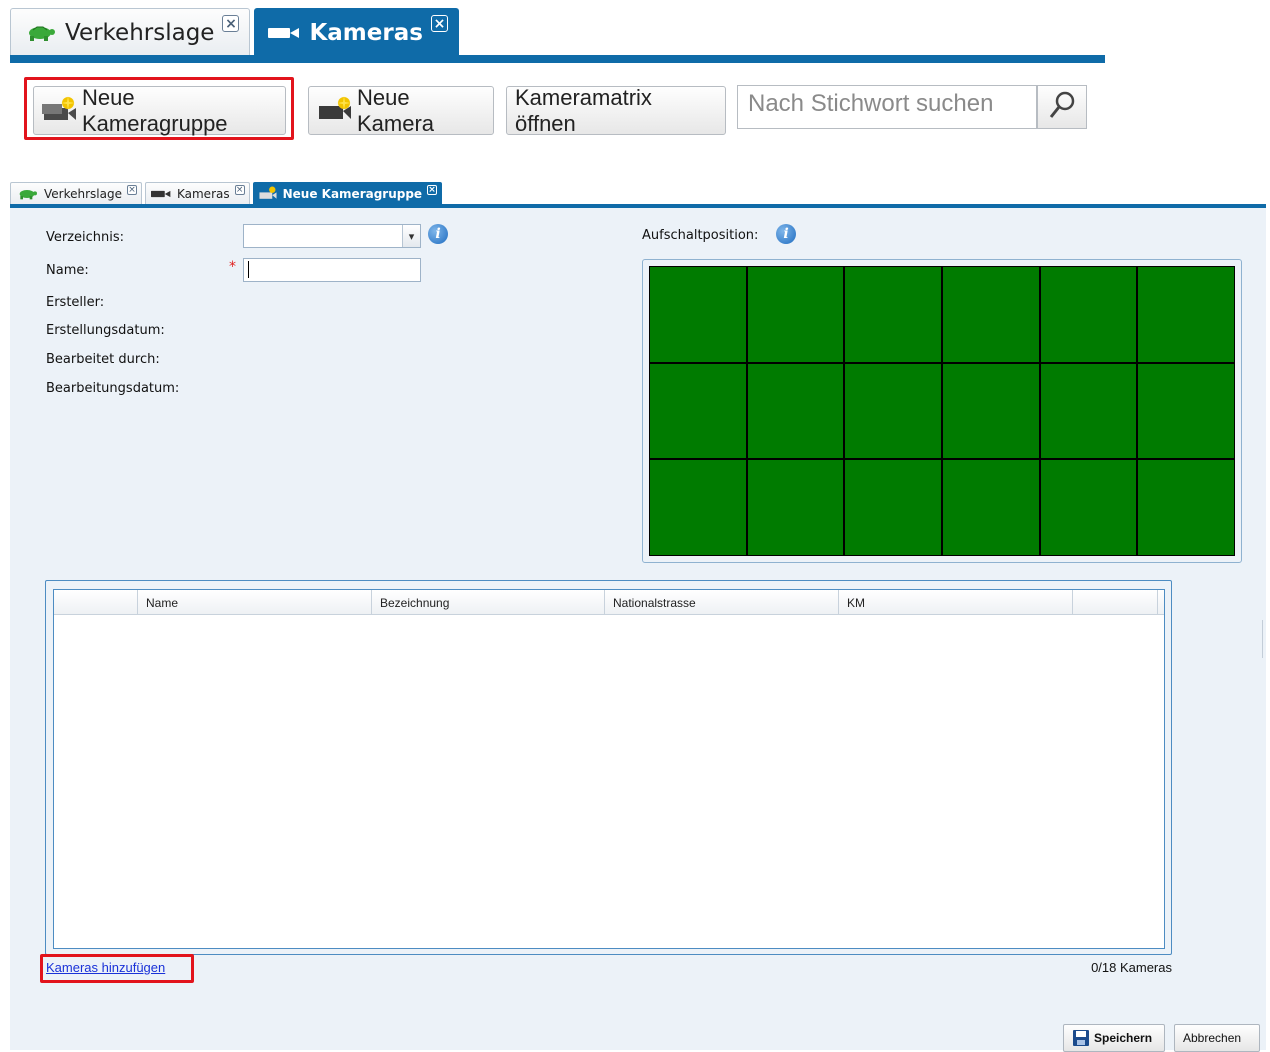  What do you see at coordinates (60, 110) in the screenshot?
I see `new-camera-group-icon` at bounding box center [60, 110].